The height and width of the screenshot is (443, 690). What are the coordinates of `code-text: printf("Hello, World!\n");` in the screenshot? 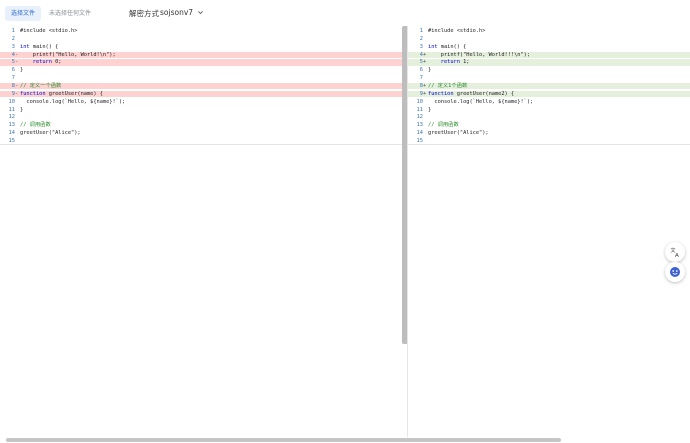 It's located at (68, 54).